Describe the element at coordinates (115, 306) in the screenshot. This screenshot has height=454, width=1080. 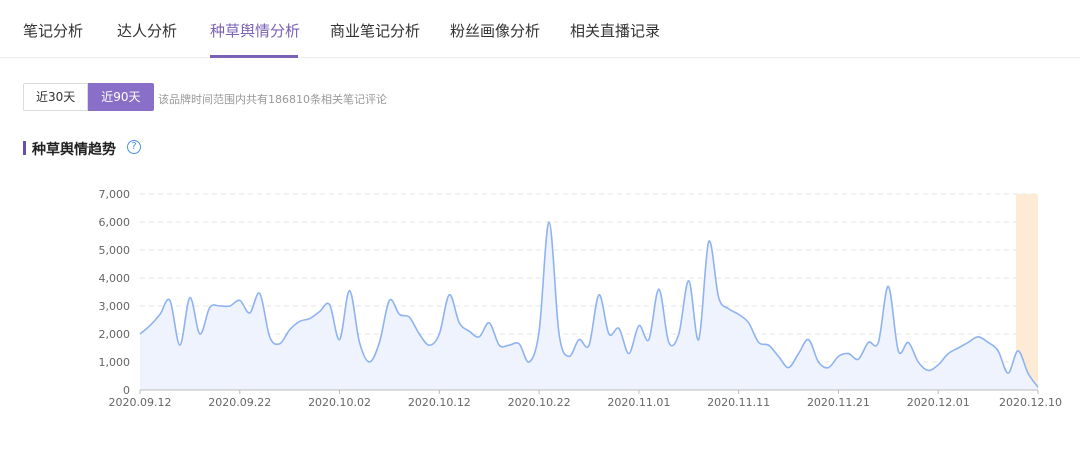
I see `y-tick-label: 3,000` at that location.